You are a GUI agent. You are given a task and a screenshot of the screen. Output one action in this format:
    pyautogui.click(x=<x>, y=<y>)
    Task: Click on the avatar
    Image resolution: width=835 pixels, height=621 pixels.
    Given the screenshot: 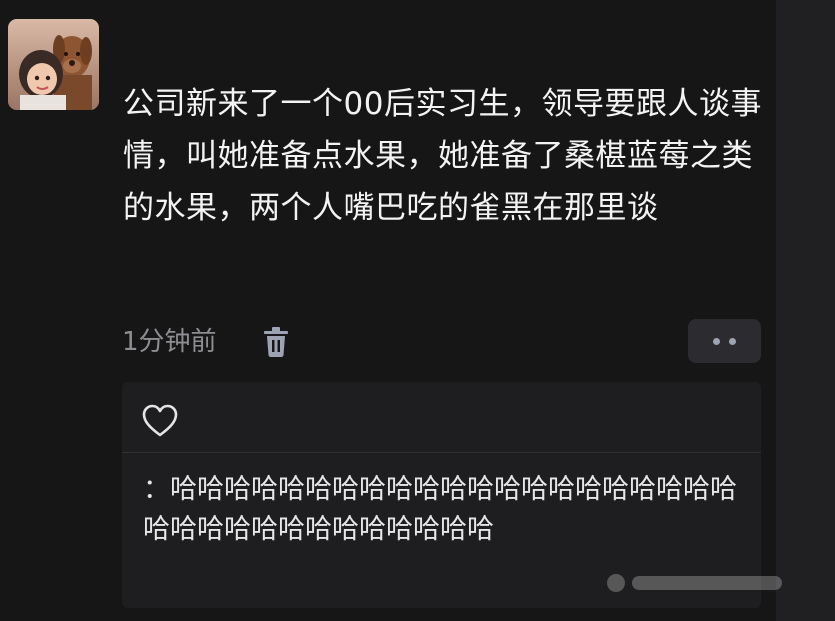 What is the action you would take?
    pyautogui.click(x=53, y=64)
    